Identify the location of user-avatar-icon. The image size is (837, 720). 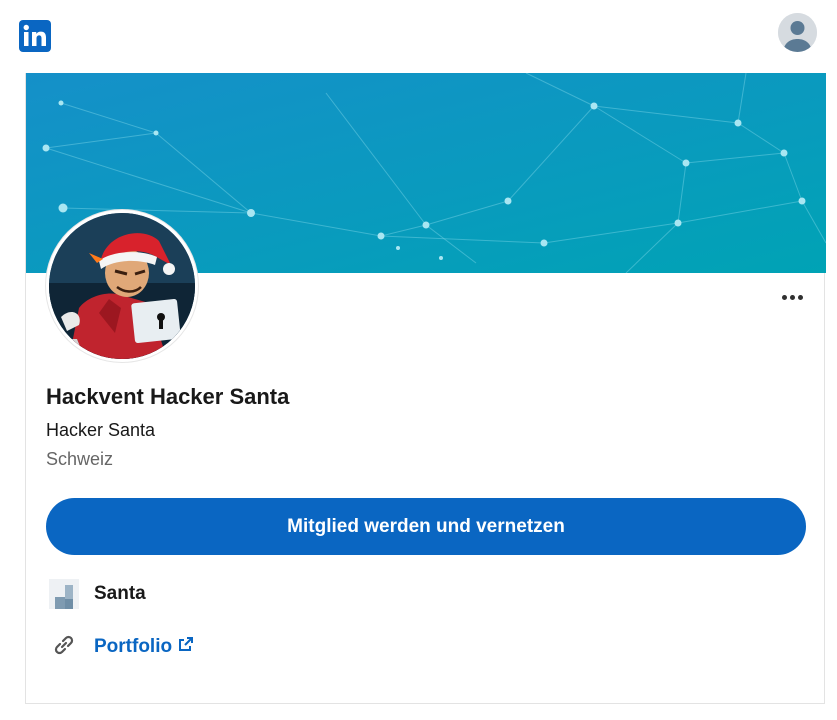
(797, 32).